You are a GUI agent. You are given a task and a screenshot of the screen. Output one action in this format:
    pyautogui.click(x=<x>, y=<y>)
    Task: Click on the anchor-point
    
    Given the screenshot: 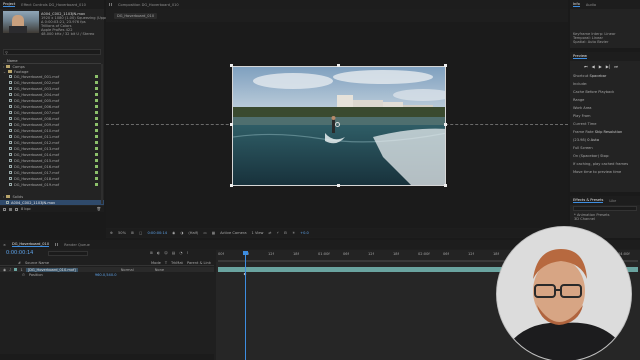 What is the action you would take?
    pyautogui.click(x=337, y=124)
    